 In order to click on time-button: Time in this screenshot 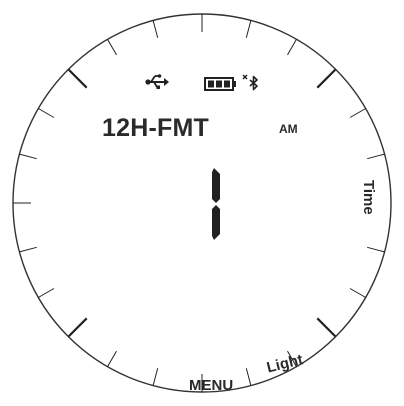, I will do `click(368, 197)`.